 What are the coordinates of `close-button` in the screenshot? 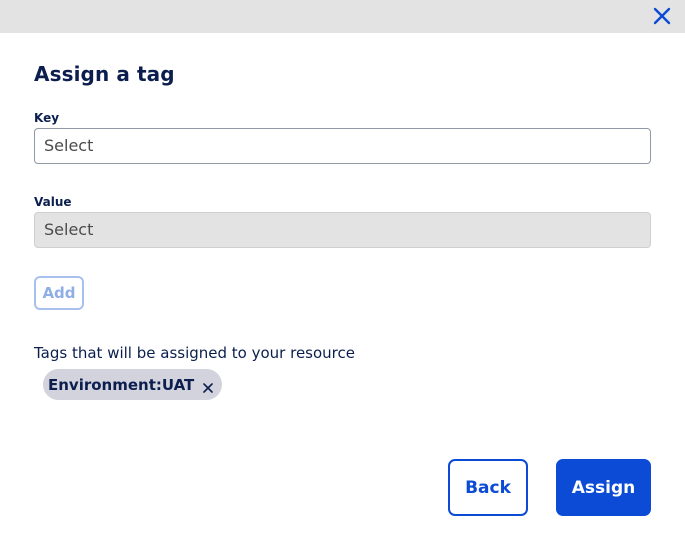 It's located at (662, 16).